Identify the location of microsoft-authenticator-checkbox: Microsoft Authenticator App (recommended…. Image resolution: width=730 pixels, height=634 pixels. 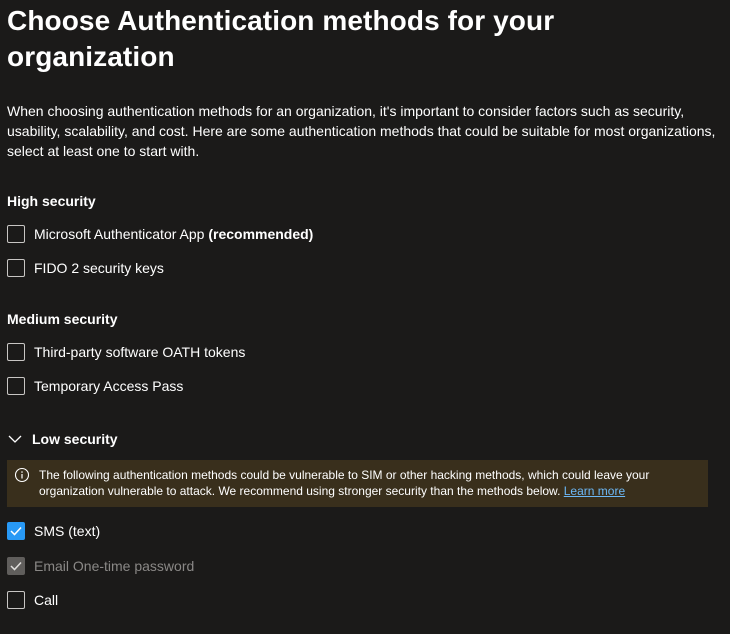
(160, 234).